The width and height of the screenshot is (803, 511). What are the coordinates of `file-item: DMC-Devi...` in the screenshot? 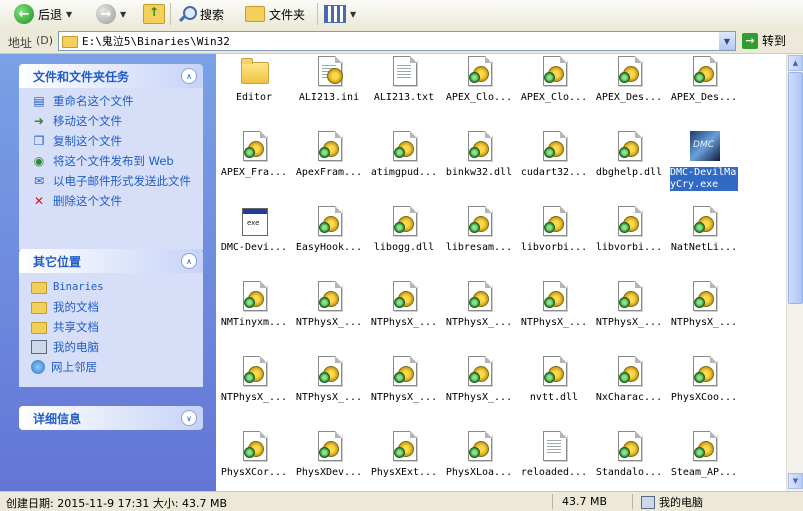 It's located at (254, 230).